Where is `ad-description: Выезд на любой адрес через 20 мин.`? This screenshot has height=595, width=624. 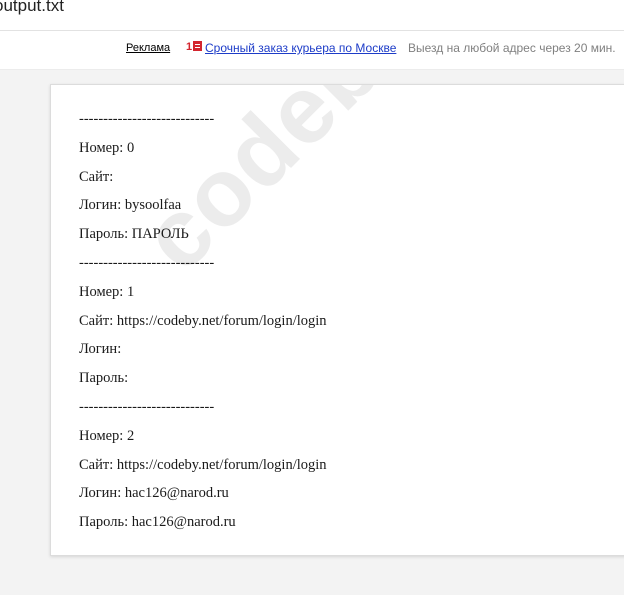
ad-description: Выезд на любой адрес через 20 мин. is located at coordinates (512, 48).